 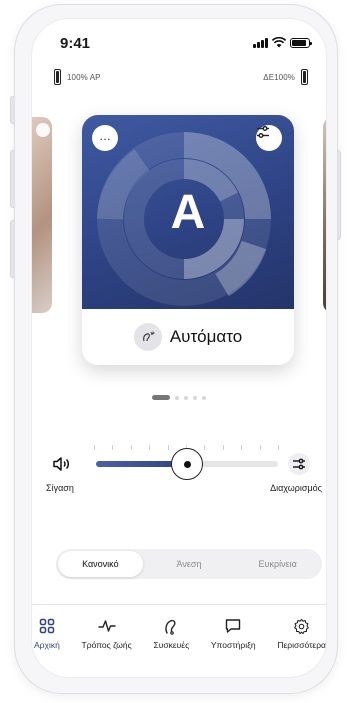 I want to click on status-icons, so click(x=282, y=42).